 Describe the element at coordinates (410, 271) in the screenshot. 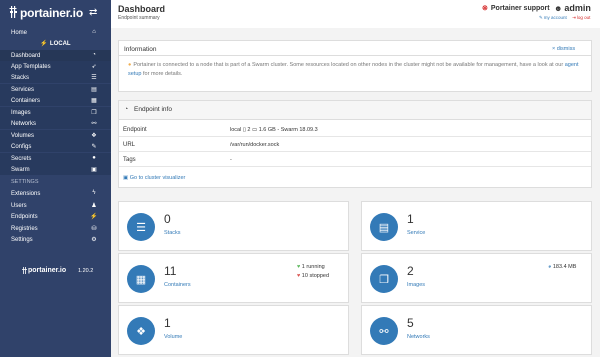

I see `images-count: 2` at that location.